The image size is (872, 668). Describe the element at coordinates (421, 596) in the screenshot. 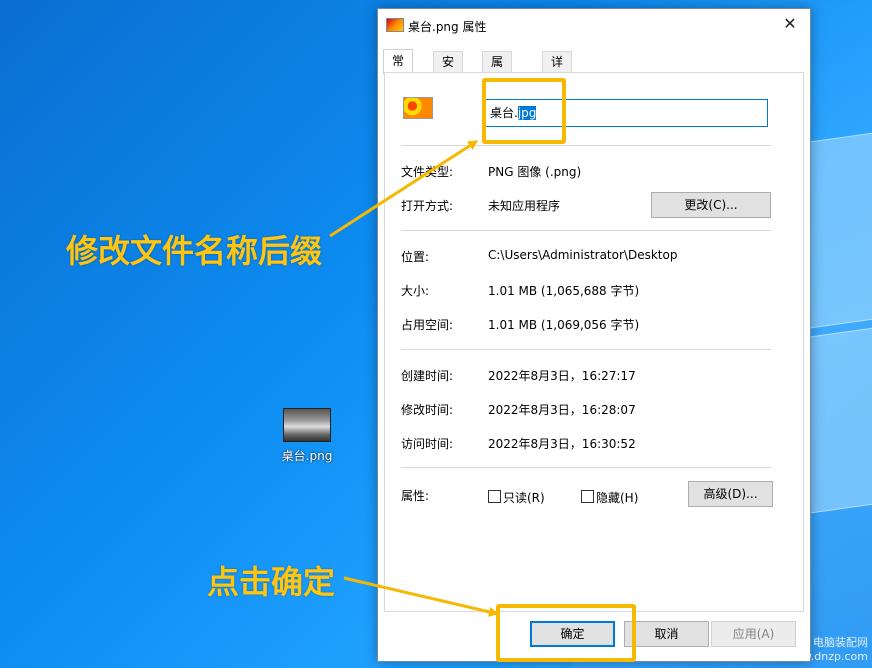

I see `ok-arrow` at that location.